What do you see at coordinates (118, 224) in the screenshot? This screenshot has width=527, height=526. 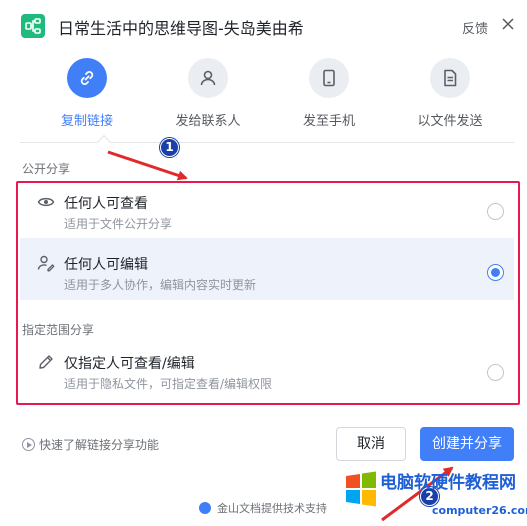 I see `option-description: 适用于文件公开分享` at bounding box center [118, 224].